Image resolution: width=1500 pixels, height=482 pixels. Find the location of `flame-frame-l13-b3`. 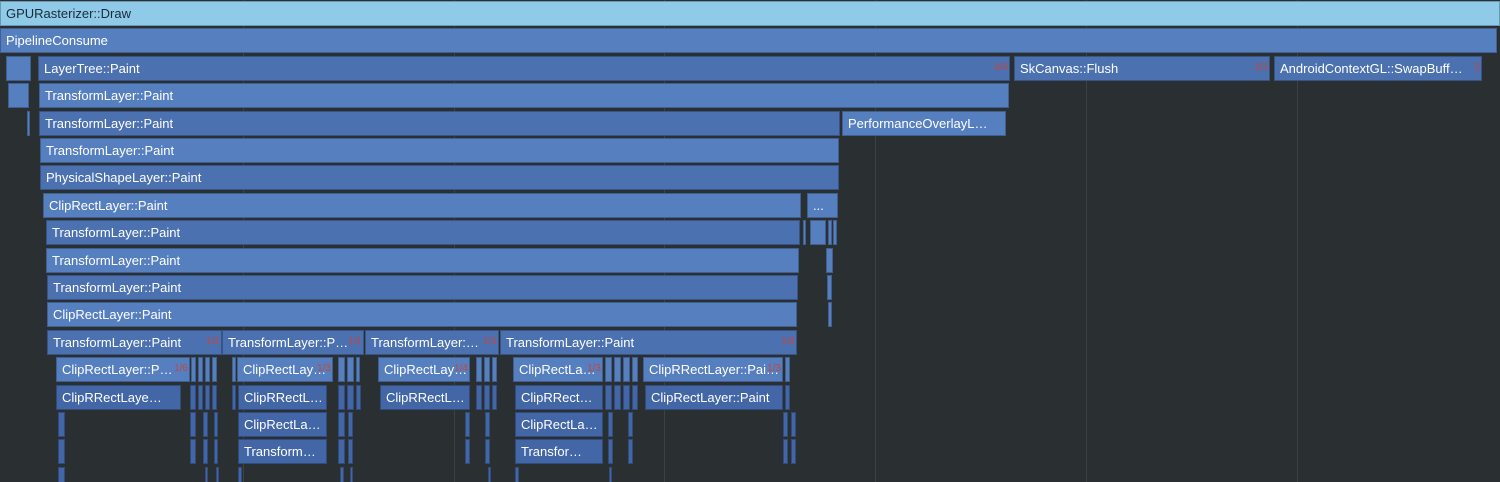

flame-frame-l13-b3 is located at coordinates (350, 369).